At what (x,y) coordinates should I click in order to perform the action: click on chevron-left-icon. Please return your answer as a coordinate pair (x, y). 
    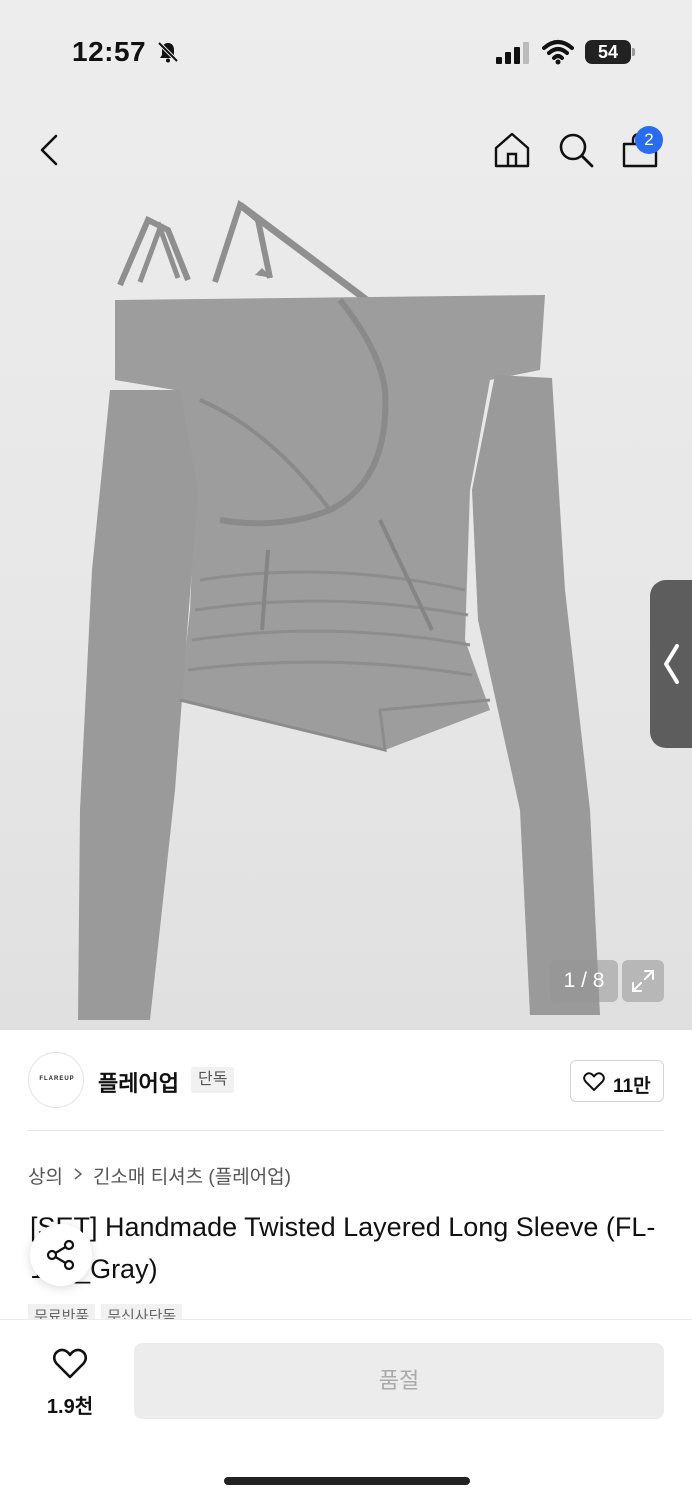
    Looking at the image, I should click on (671, 664).